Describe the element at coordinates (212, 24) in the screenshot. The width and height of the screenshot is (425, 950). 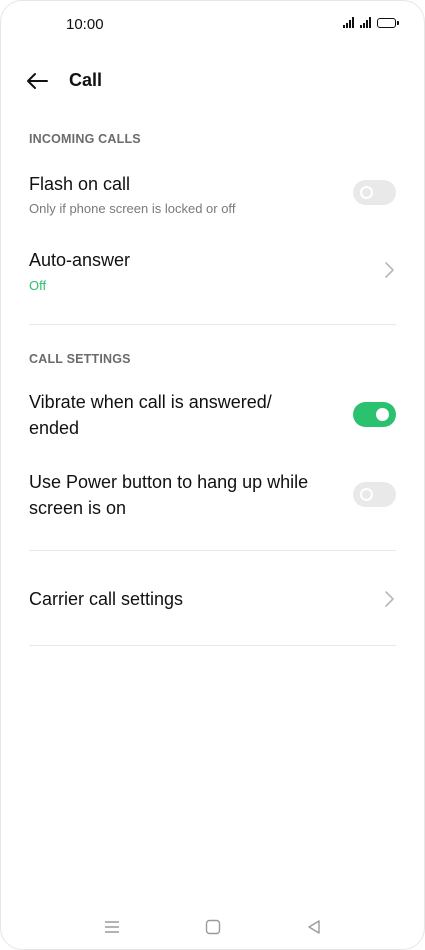
I see `status-bar: 10:00` at that location.